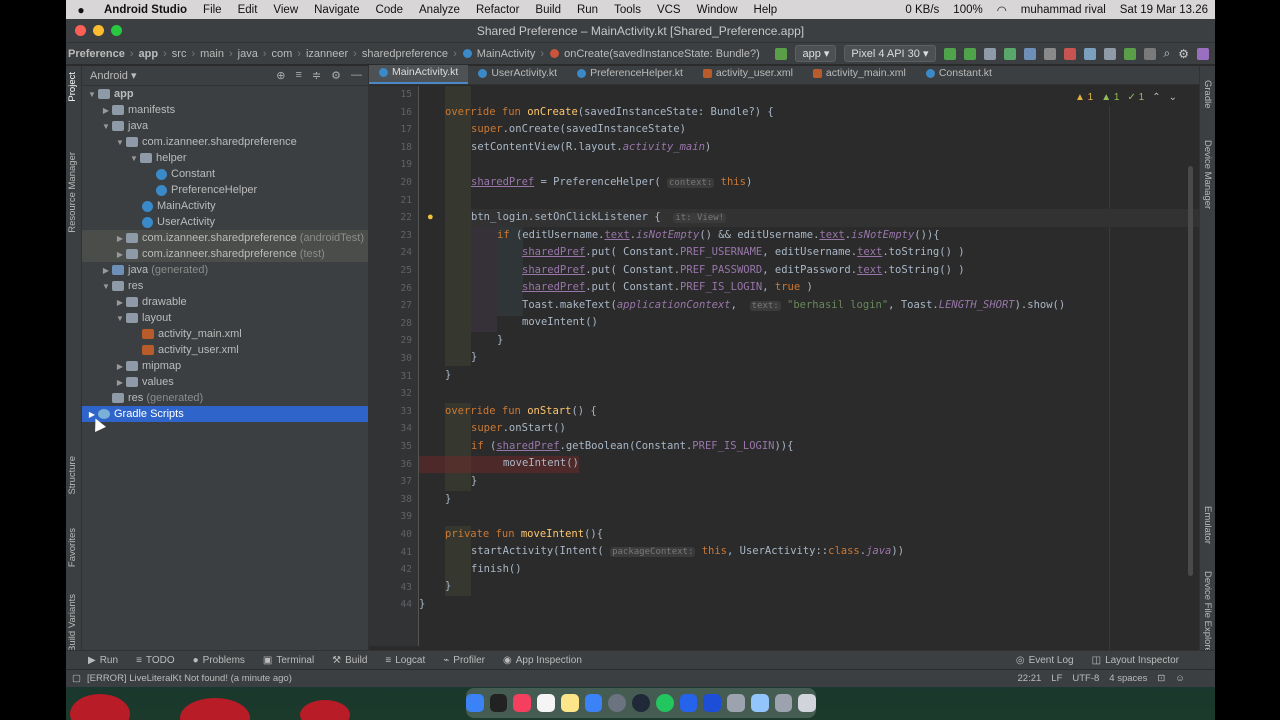  I want to click on device-manager-tab: Device Manager, so click(1207, 174).